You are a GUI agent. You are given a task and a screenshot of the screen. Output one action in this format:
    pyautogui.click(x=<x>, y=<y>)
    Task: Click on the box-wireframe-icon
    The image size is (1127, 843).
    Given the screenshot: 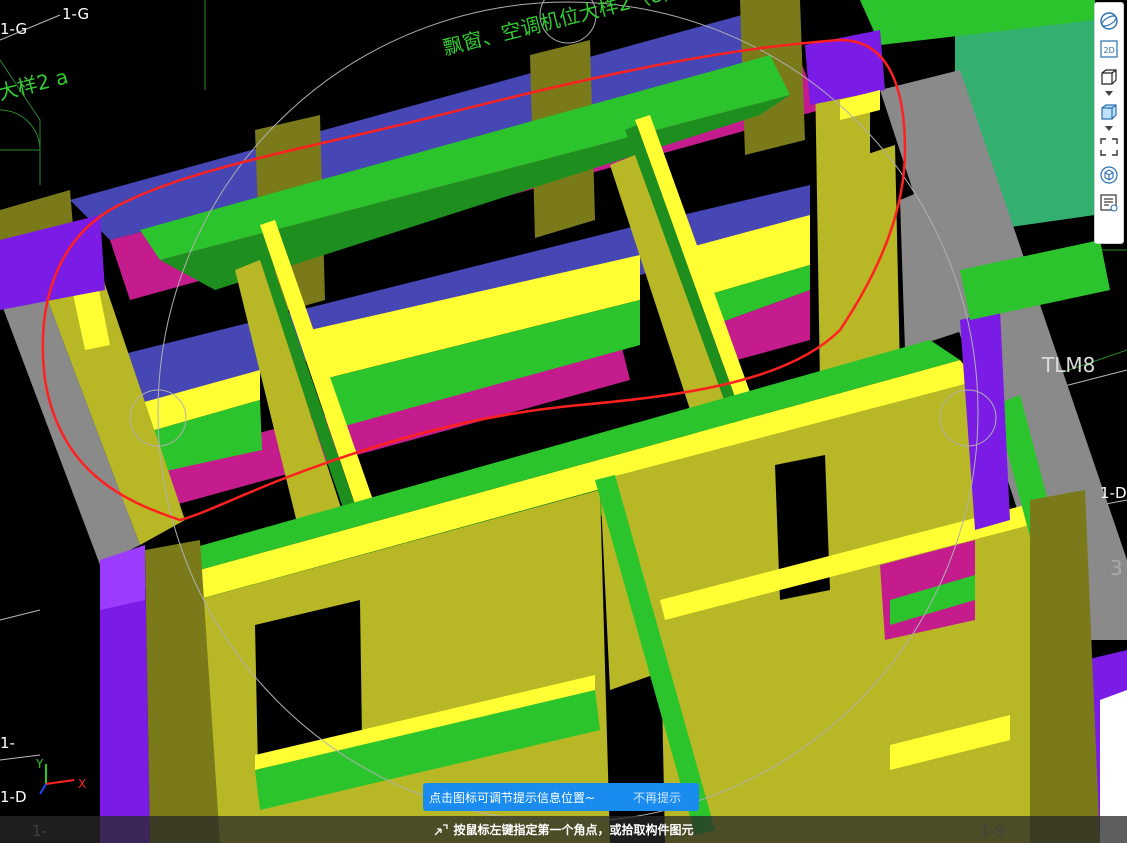 What is the action you would take?
    pyautogui.click(x=1109, y=77)
    